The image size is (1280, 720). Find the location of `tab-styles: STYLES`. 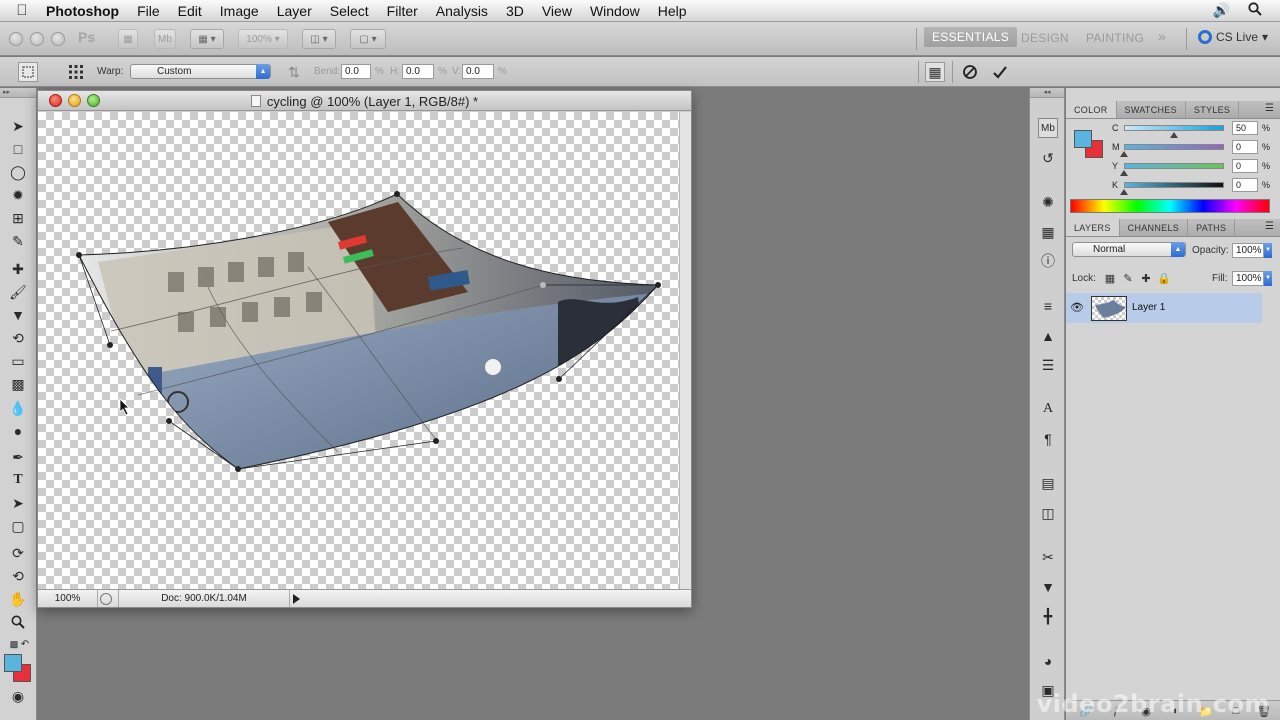

tab-styles: STYLES is located at coordinates (1213, 109).